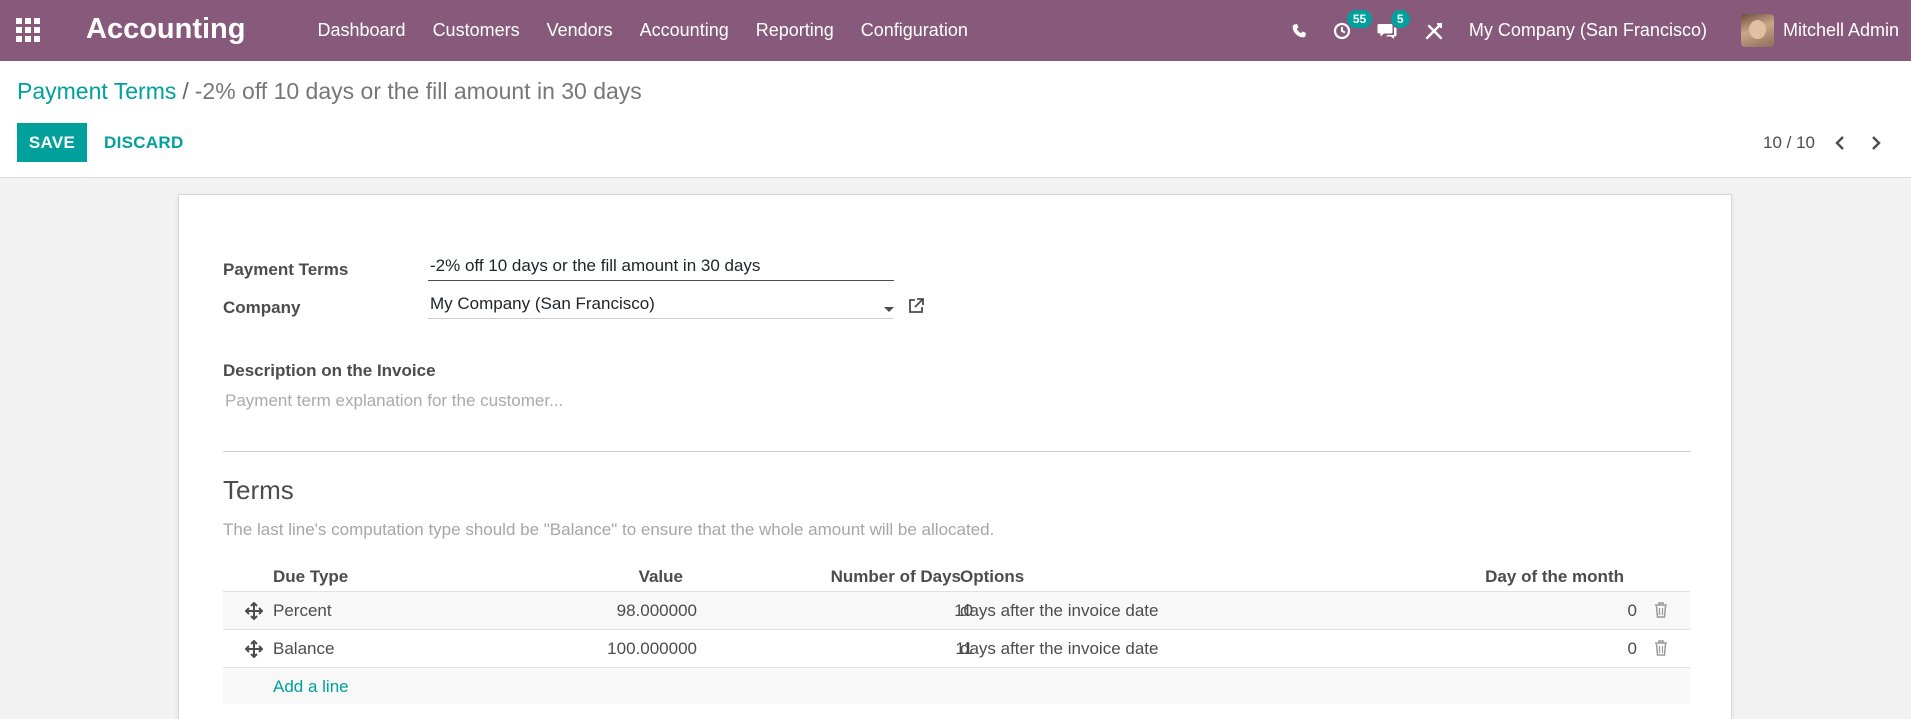 The height and width of the screenshot is (719, 1911). What do you see at coordinates (914, 30) in the screenshot?
I see `menu-item-configuration: Configuration` at bounding box center [914, 30].